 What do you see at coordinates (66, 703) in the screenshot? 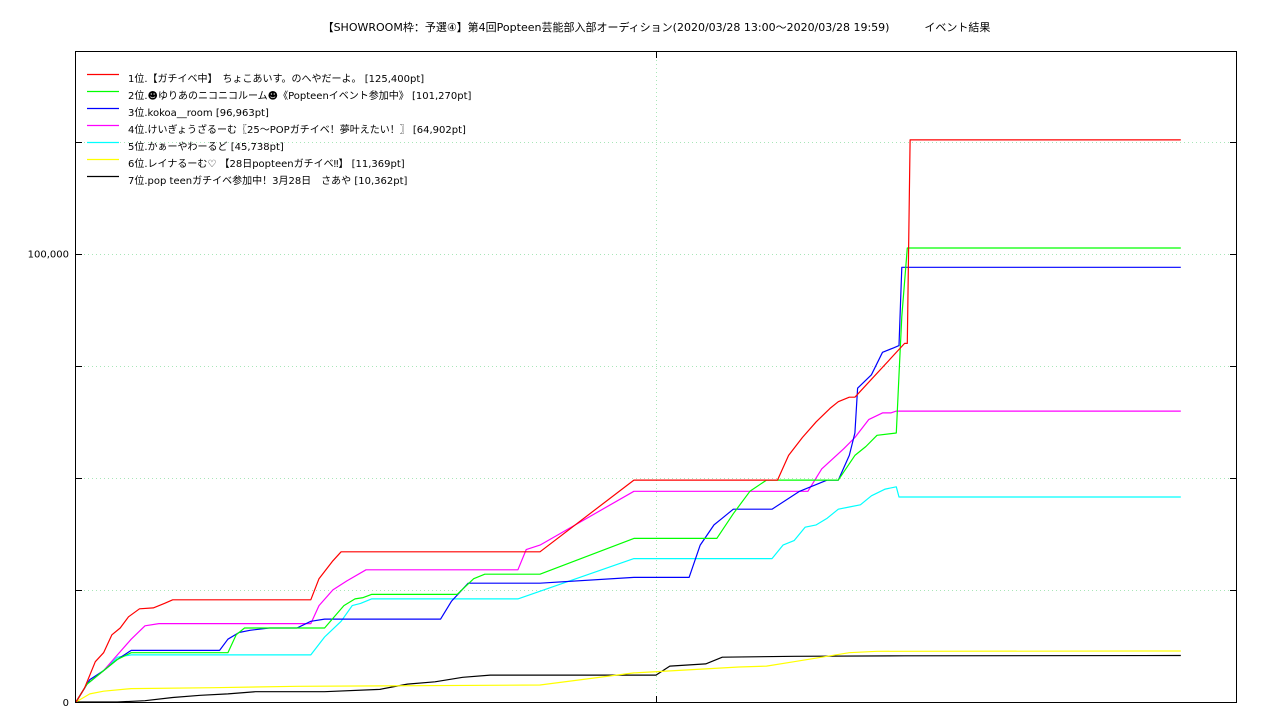
I see `y-tick-label: 0` at bounding box center [66, 703].